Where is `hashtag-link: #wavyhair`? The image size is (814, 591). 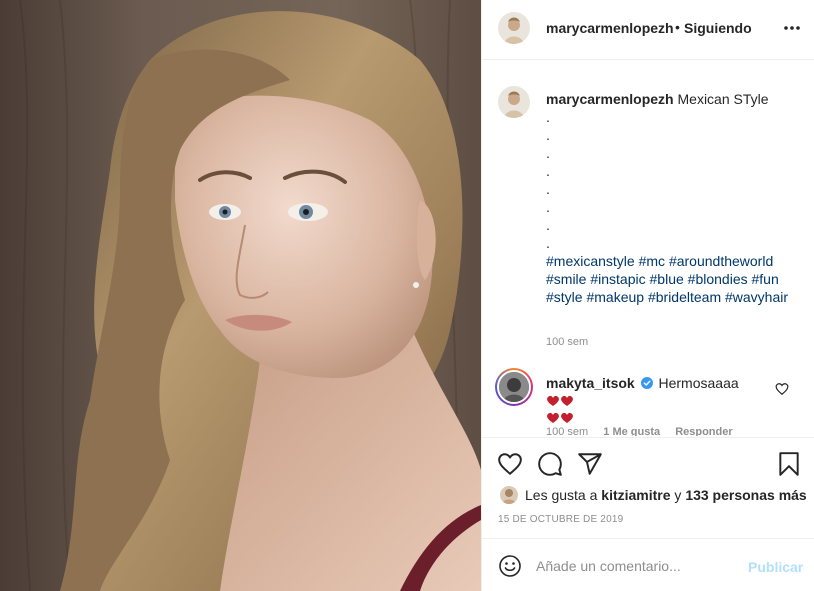
hashtag-link: #wavyhair is located at coordinates (756, 297).